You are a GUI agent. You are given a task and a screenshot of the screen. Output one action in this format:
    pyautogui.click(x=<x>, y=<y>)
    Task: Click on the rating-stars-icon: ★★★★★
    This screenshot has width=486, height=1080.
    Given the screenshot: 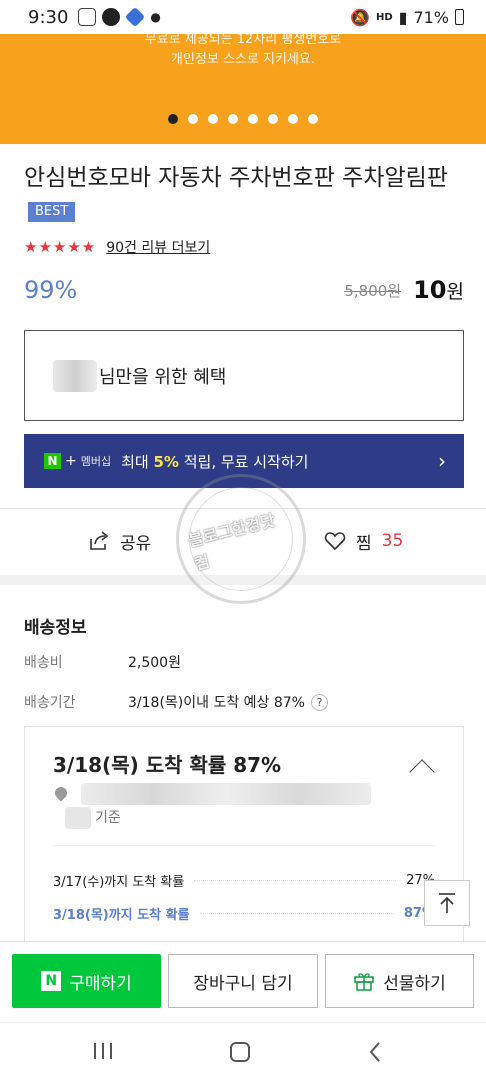 What is the action you would take?
    pyautogui.click(x=60, y=247)
    